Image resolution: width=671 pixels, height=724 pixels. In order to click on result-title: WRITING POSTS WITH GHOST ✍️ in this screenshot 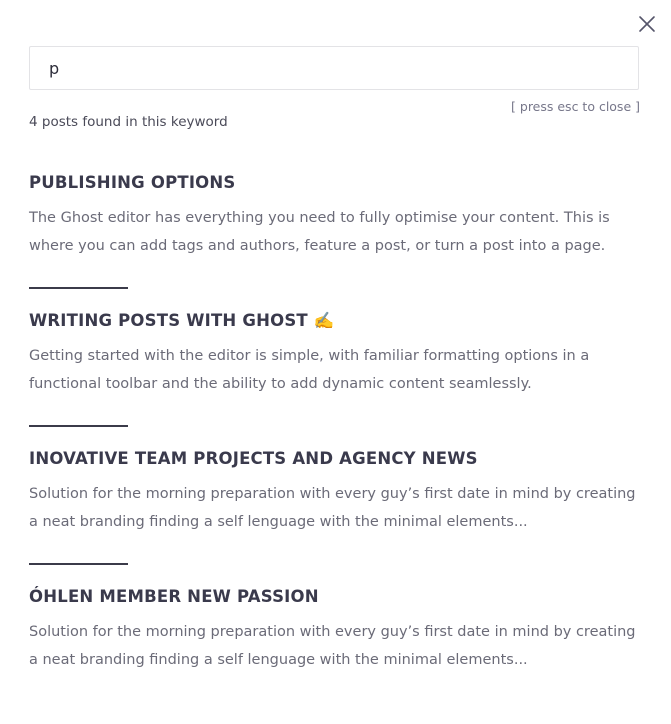, I will do `click(334, 321)`.